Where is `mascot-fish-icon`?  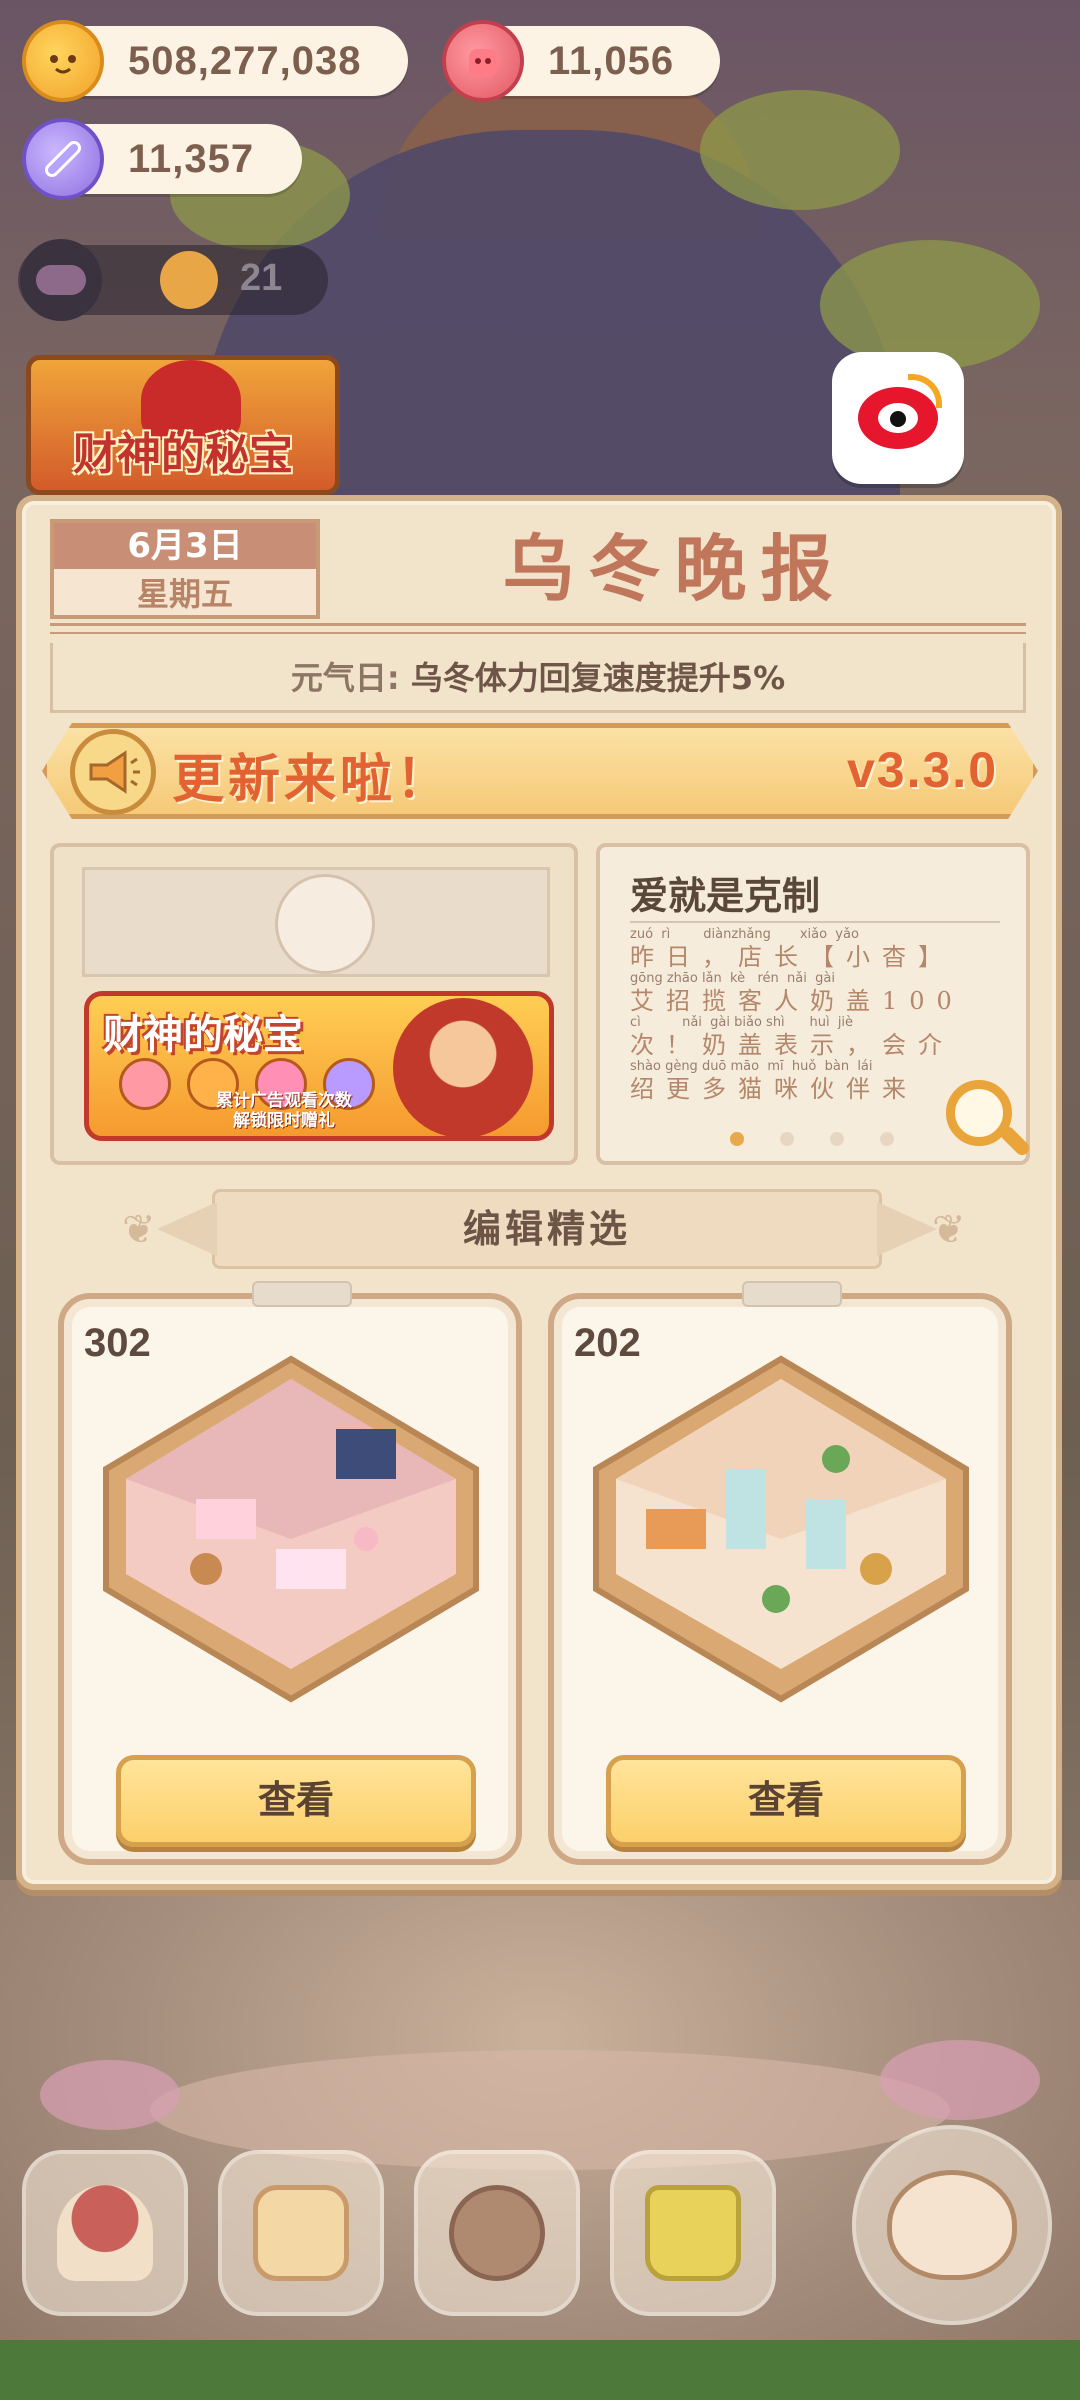 mascot-fish-icon is located at coordinates (952, 2225).